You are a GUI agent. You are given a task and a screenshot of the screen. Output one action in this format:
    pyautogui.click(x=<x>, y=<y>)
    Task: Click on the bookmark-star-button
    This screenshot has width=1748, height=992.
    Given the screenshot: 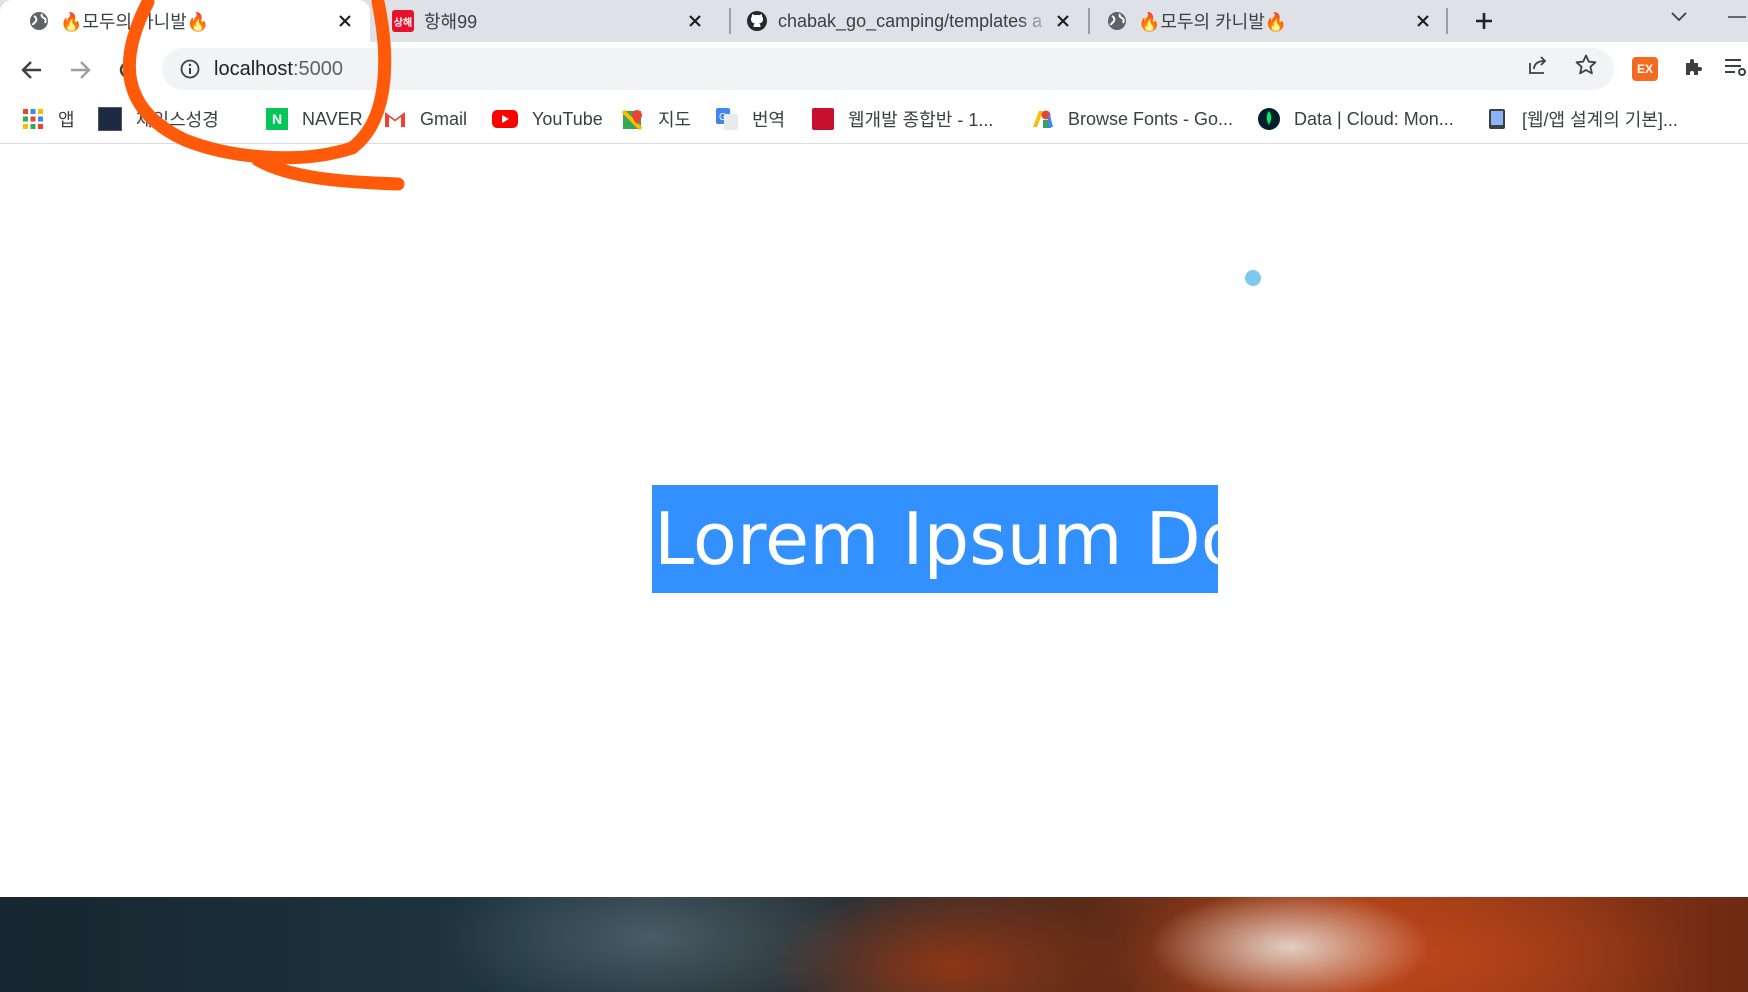 What is the action you would take?
    pyautogui.click(x=1586, y=65)
    